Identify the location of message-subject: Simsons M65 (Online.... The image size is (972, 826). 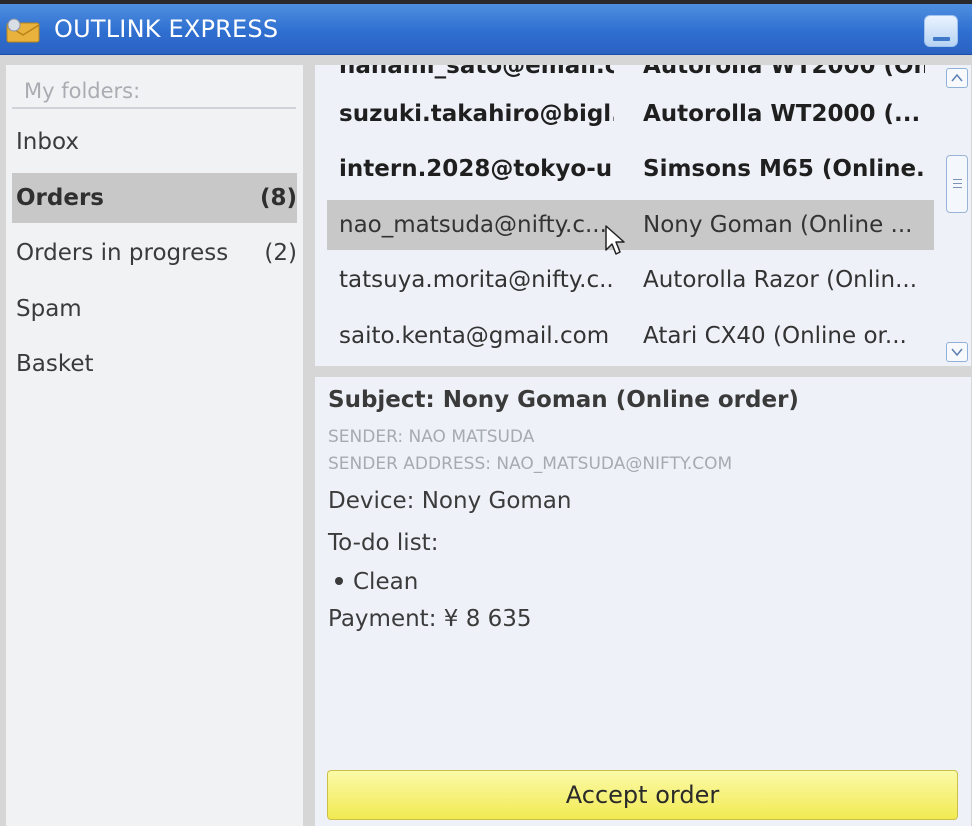
(784, 169).